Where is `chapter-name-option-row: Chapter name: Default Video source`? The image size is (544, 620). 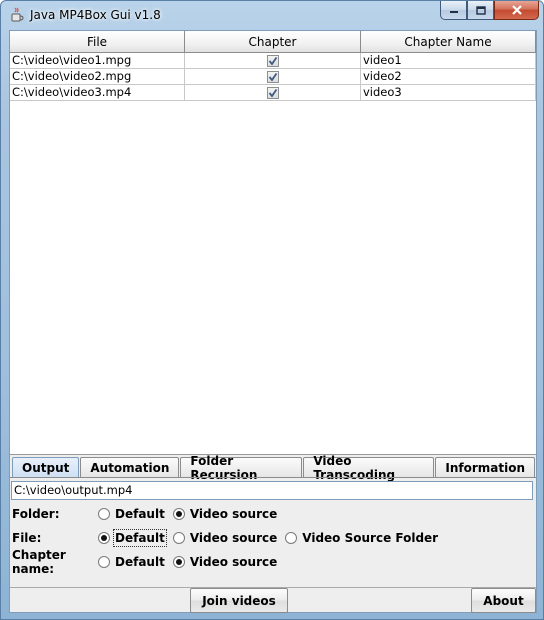 chapter-name-option-row: Chapter name: Default Video source is located at coordinates (148, 562).